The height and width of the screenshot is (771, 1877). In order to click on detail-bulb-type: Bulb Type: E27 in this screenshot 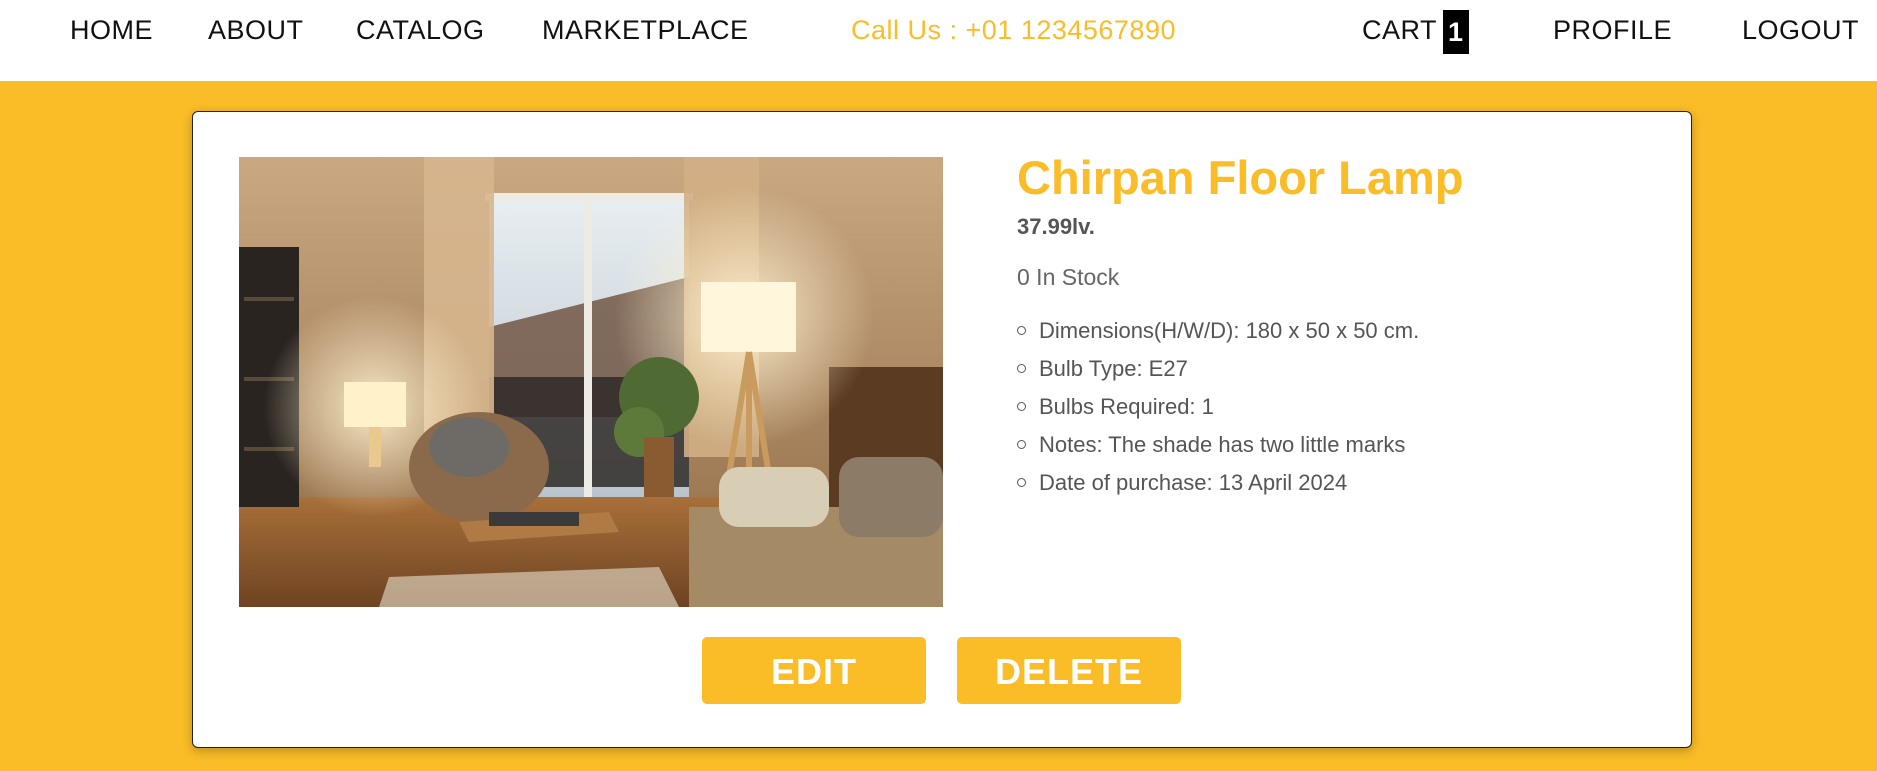, I will do `click(1218, 369)`.